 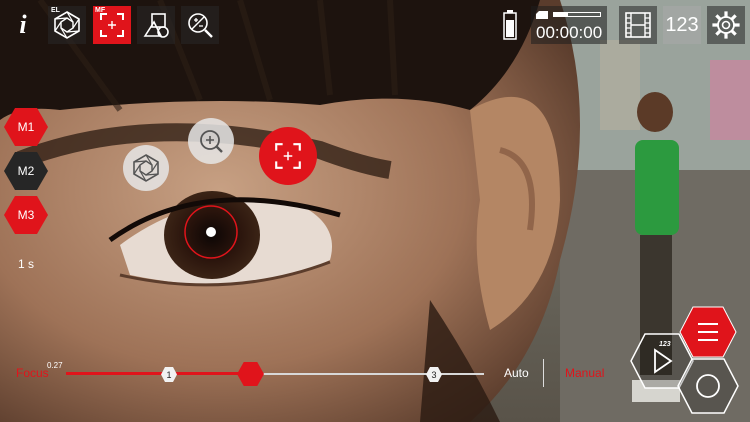 I want to click on counter-label: 123, so click(x=682, y=24).